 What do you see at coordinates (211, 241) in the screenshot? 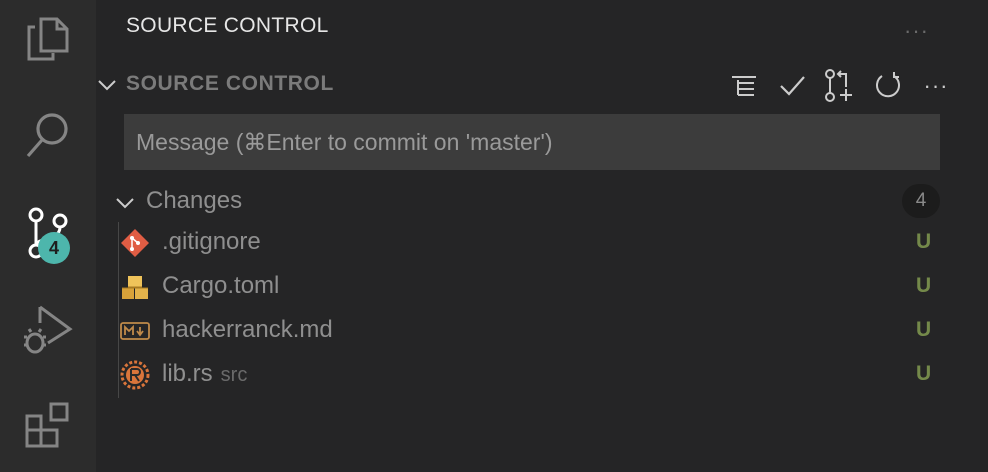
I see `file-name: .gitignore` at bounding box center [211, 241].